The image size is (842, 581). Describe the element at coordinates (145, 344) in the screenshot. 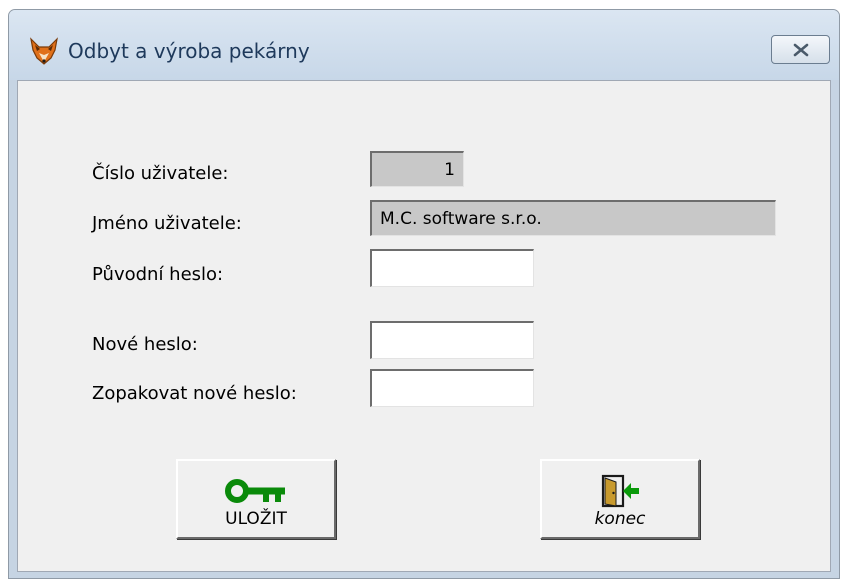

I see `new-password-label: Nové heslo:` at that location.